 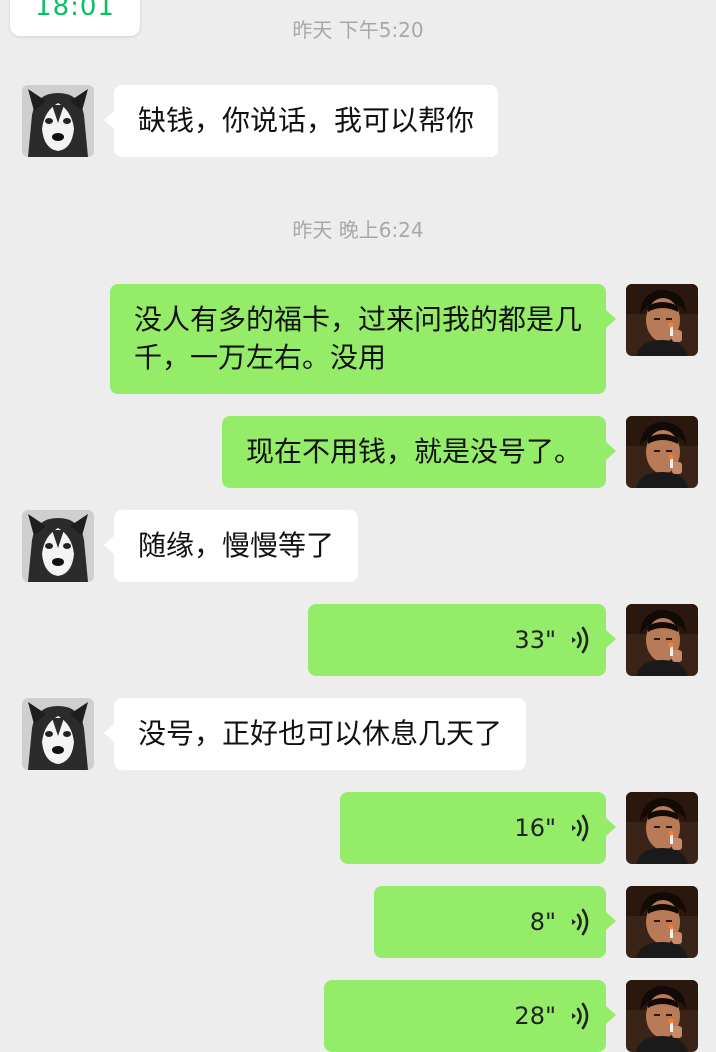 What do you see at coordinates (301, 121) in the screenshot?
I see `message-bubble: 缺钱，你说话，我可以帮你` at bounding box center [301, 121].